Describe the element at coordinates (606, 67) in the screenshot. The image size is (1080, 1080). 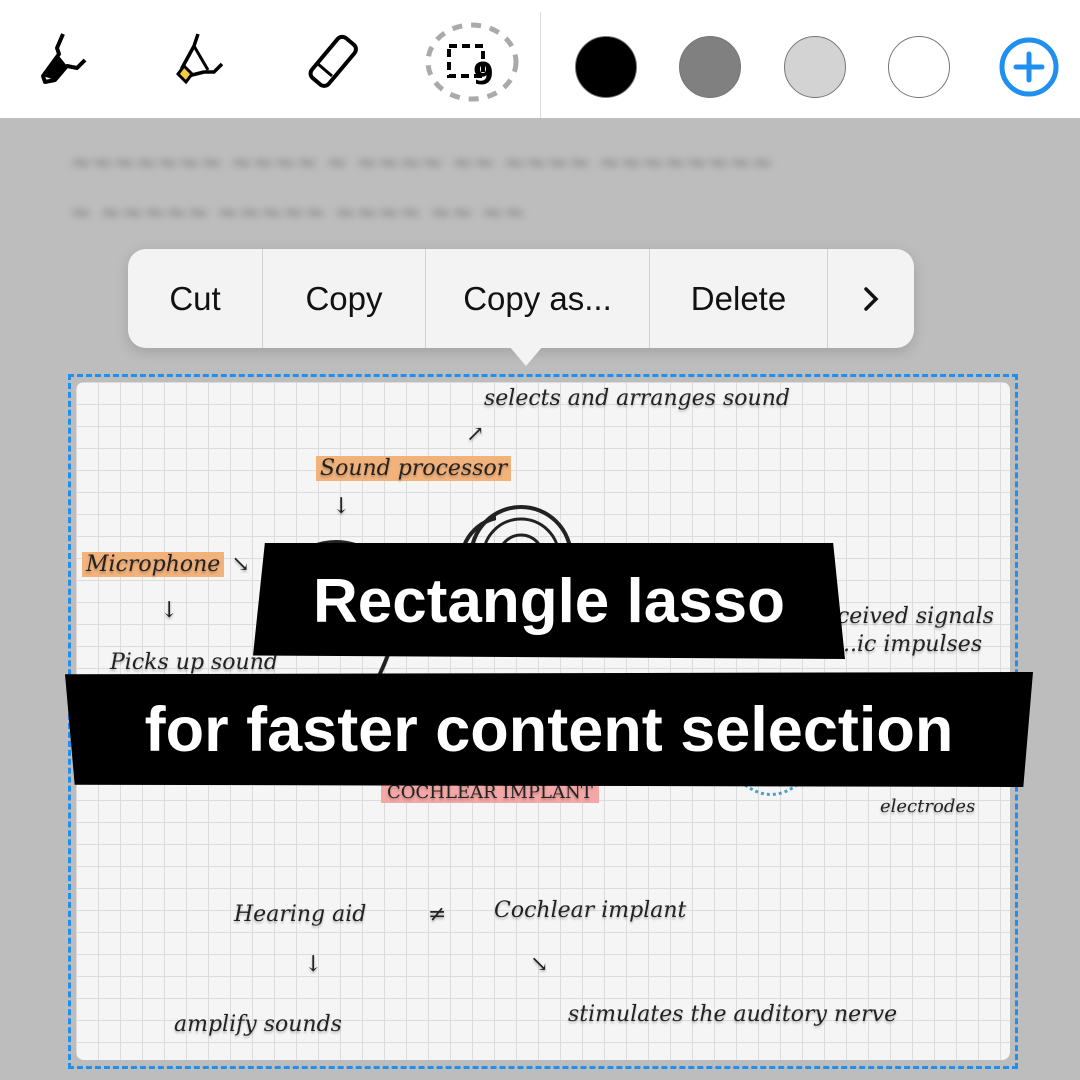
I see `color-black-swatch` at that location.